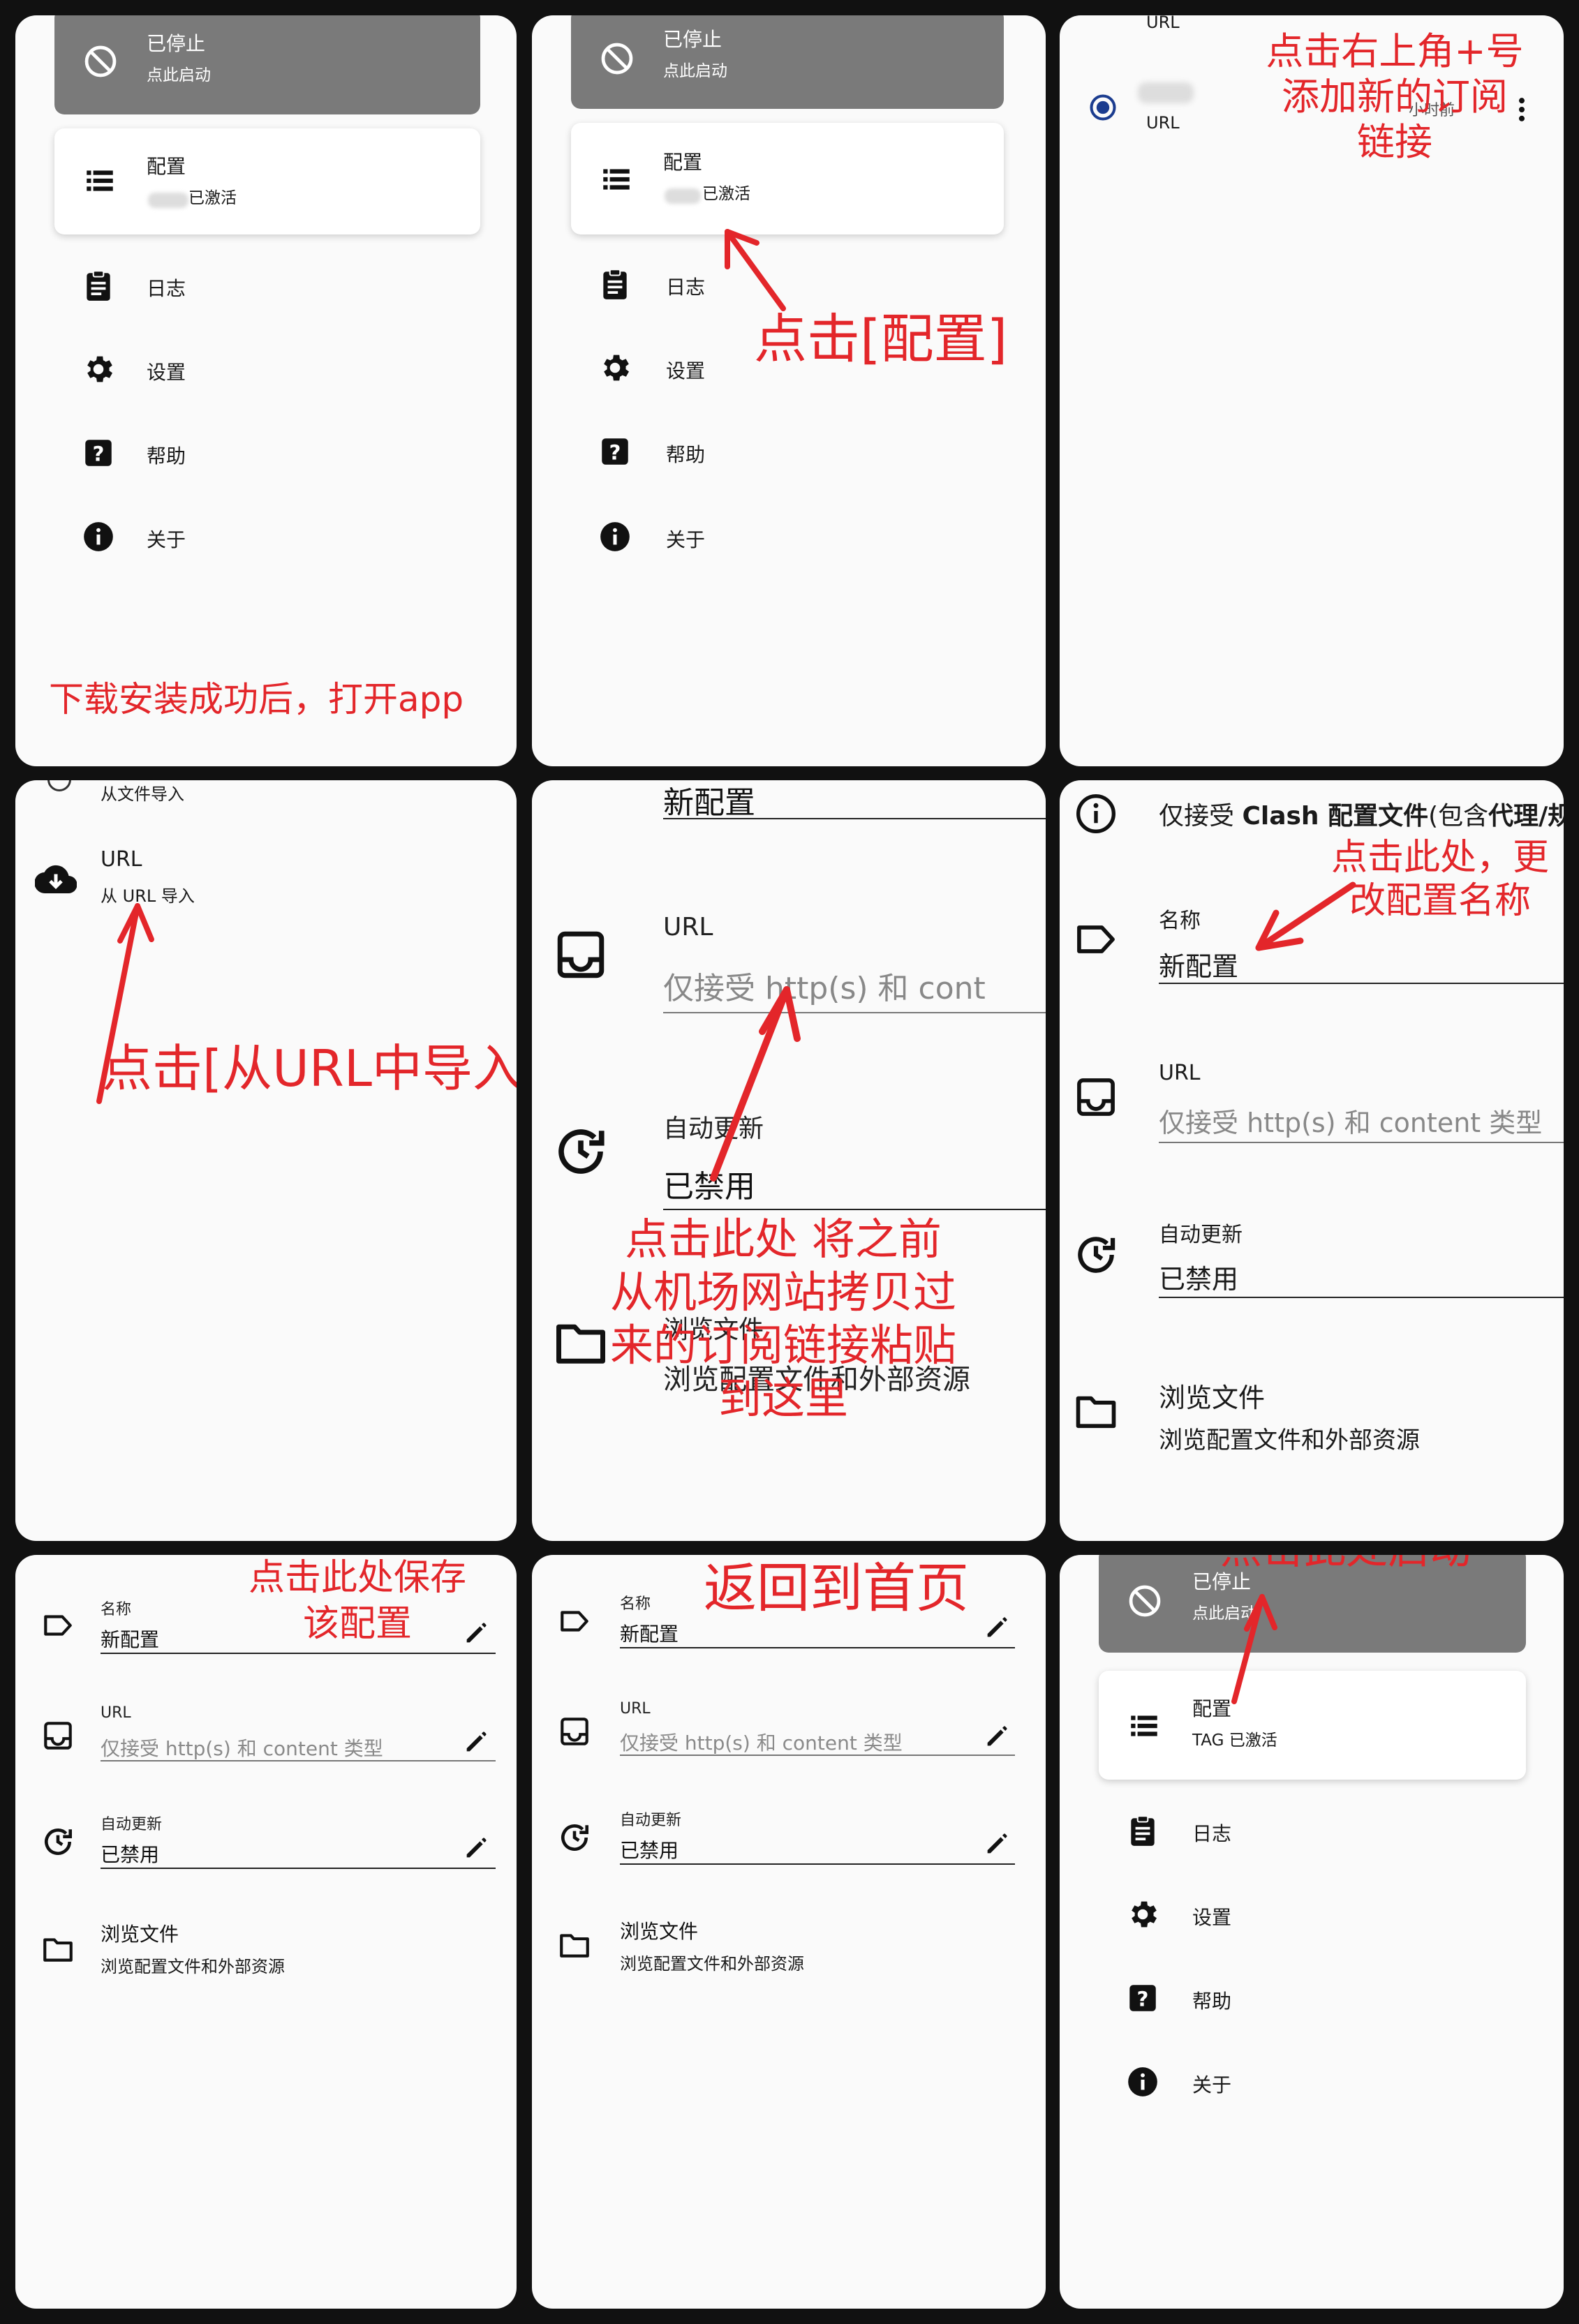 The image size is (1579, 2324). I want to click on annotation-import-url: 点击[从URL中导入], so click(309, 1068).